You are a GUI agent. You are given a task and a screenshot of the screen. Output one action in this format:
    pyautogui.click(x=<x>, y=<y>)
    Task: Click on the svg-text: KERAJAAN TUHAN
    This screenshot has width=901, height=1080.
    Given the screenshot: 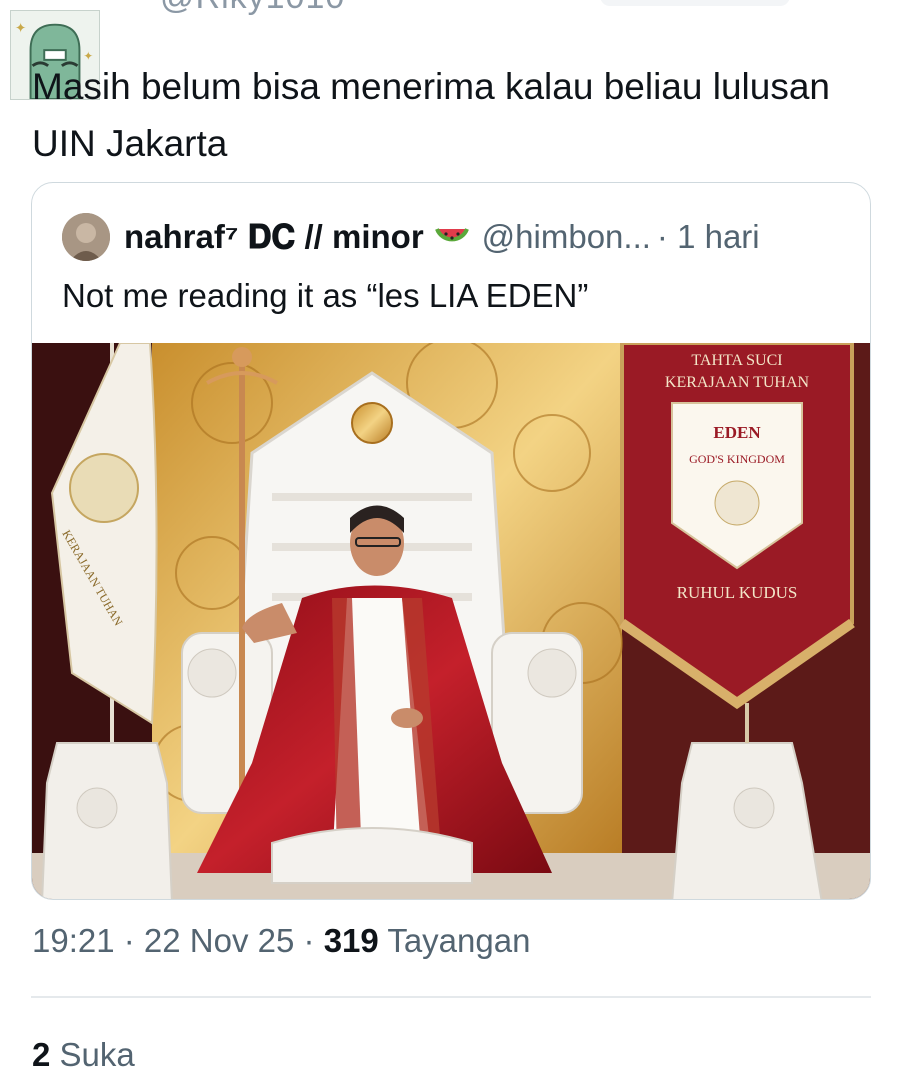 What is the action you would take?
    pyautogui.click(x=737, y=382)
    